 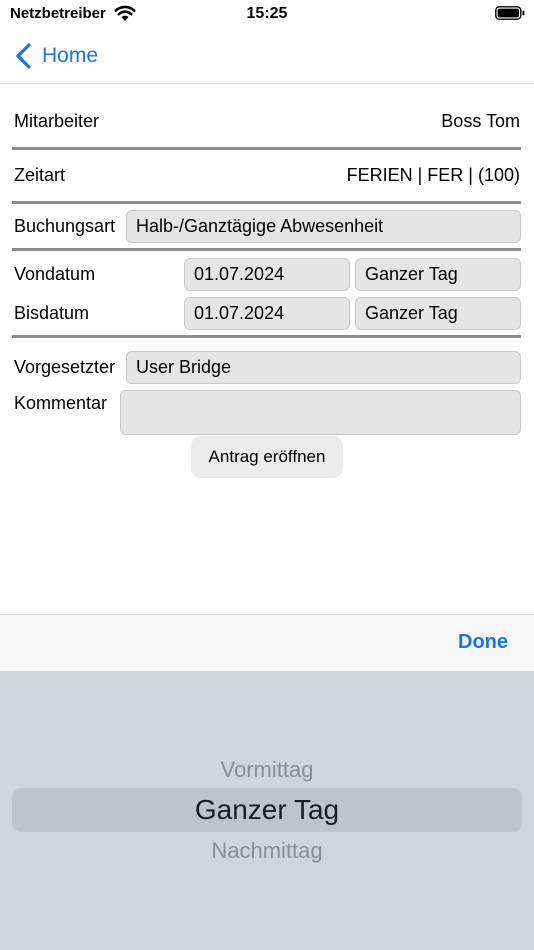 What do you see at coordinates (65, 226) in the screenshot?
I see `buchungsart-label: Buchungsart` at bounding box center [65, 226].